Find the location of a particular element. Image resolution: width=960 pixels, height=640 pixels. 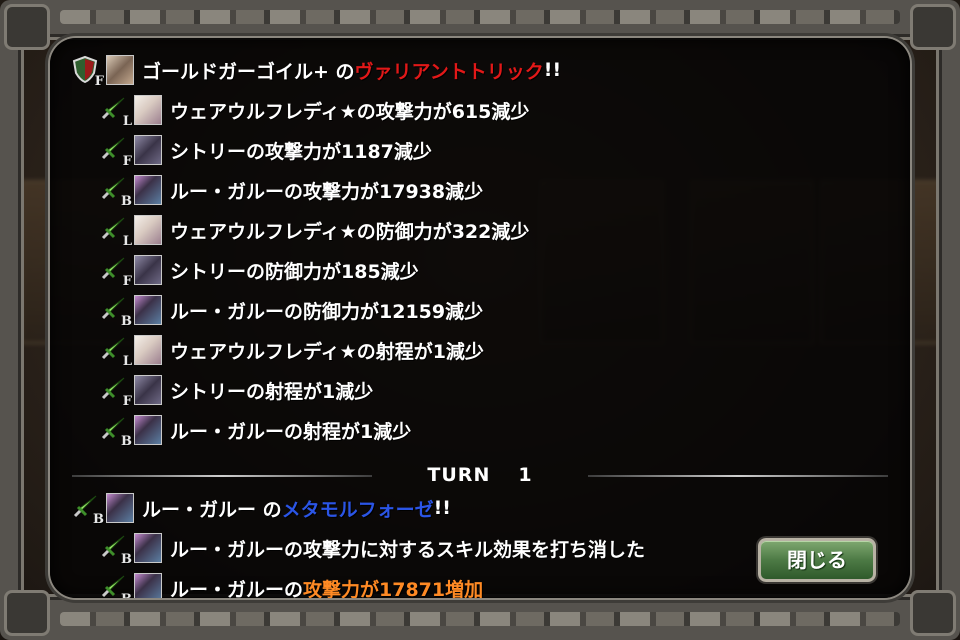

log-entry: B ルー・ガルーの防御力が12159減少 is located at coordinates (291, 310).